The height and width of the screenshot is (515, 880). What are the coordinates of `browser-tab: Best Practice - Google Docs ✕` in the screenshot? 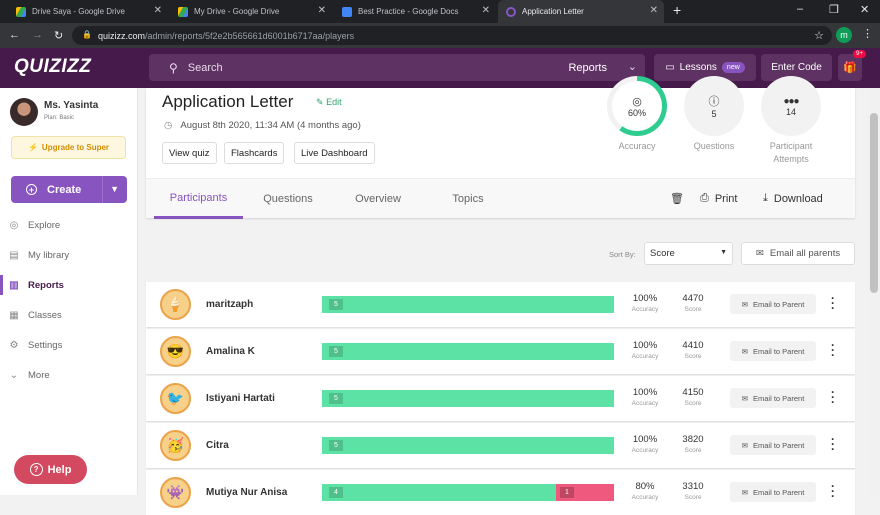 It's located at (415, 11).